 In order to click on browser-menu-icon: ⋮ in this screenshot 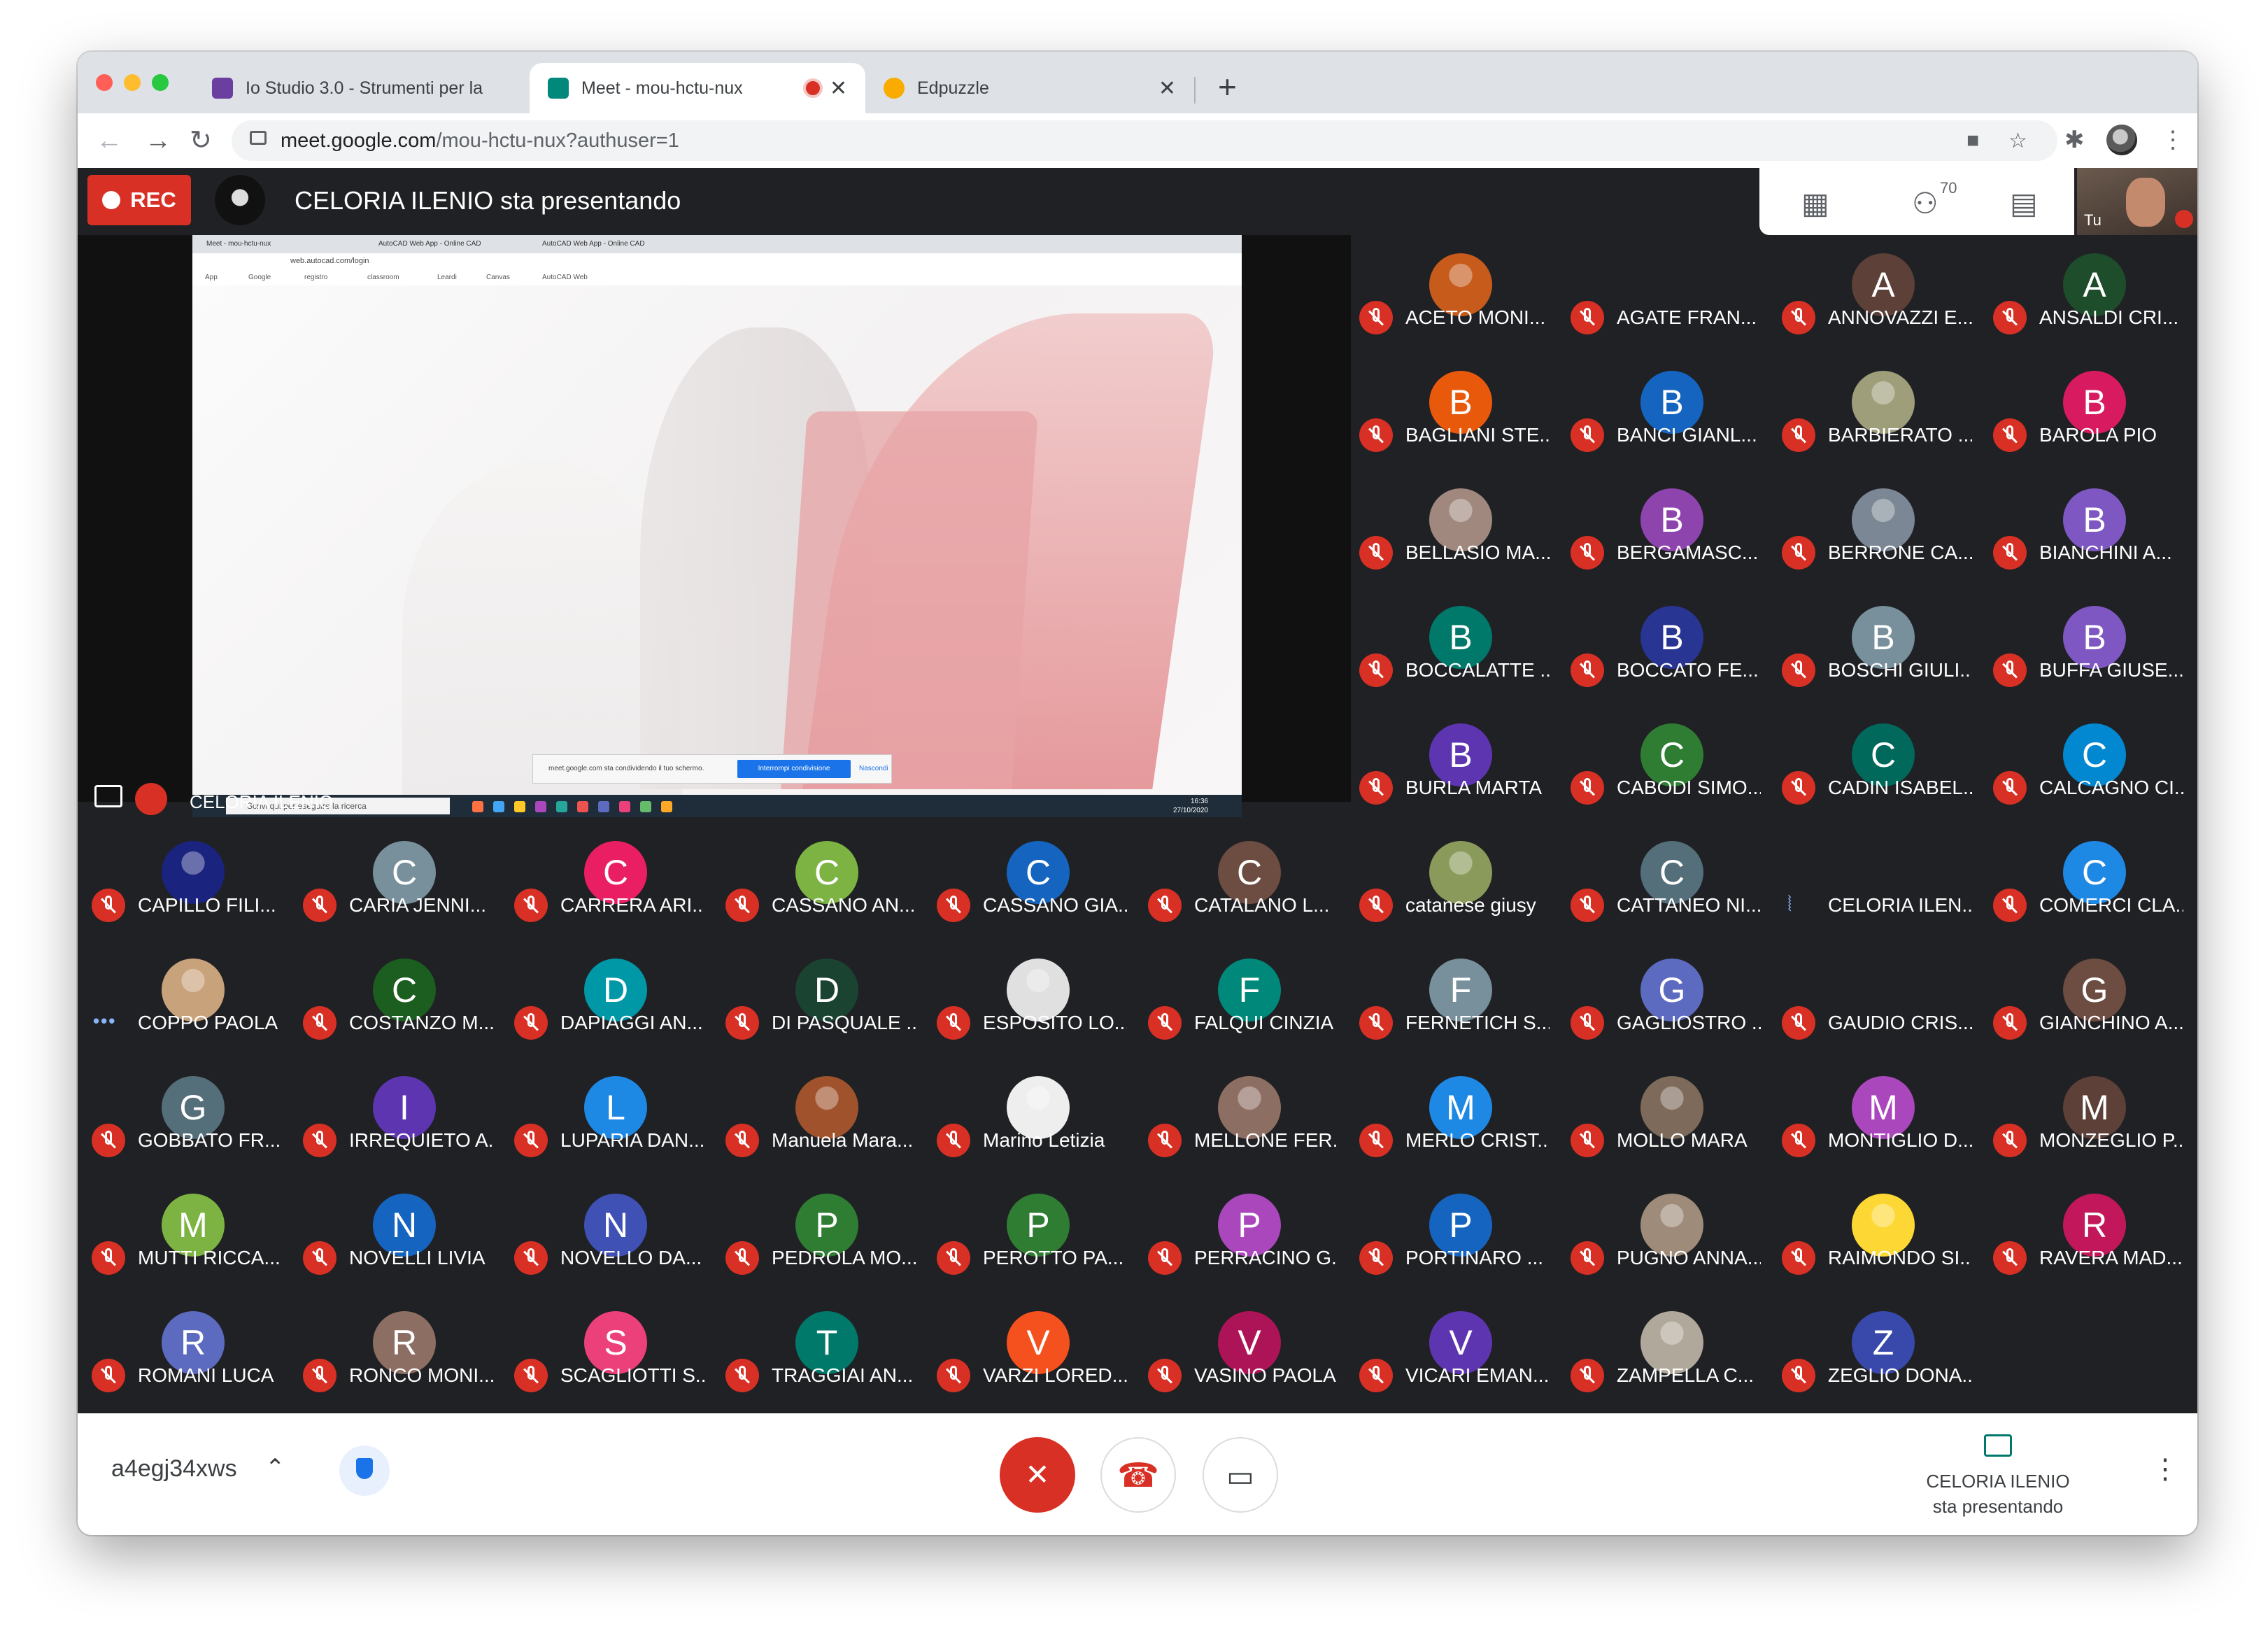, I will do `click(2173, 140)`.